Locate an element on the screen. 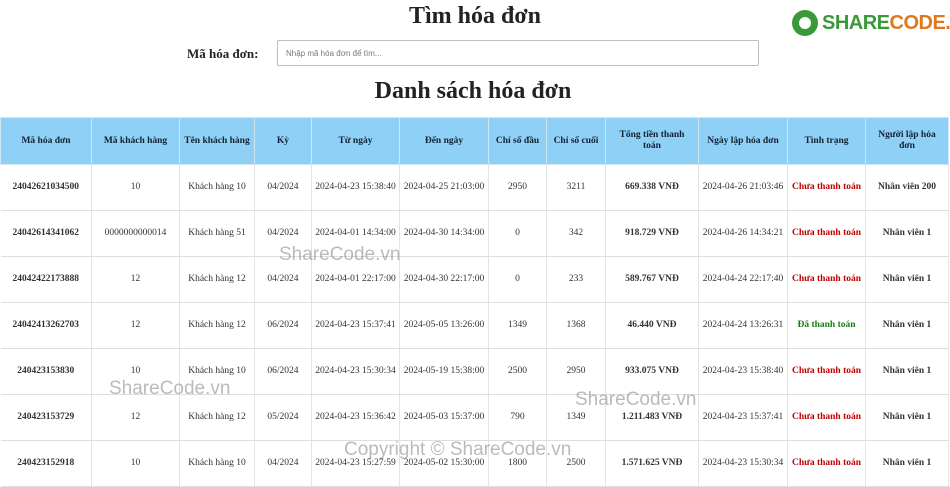 This screenshot has height=487, width=950. end-index-cell: 1349 is located at coordinates (576, 417).